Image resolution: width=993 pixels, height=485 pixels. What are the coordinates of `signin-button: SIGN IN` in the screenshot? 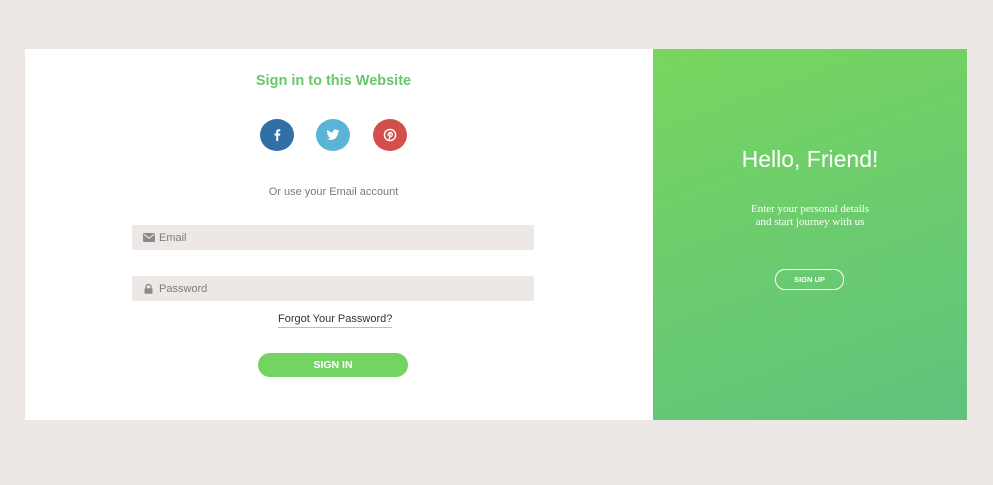 It's located at (333, 365).